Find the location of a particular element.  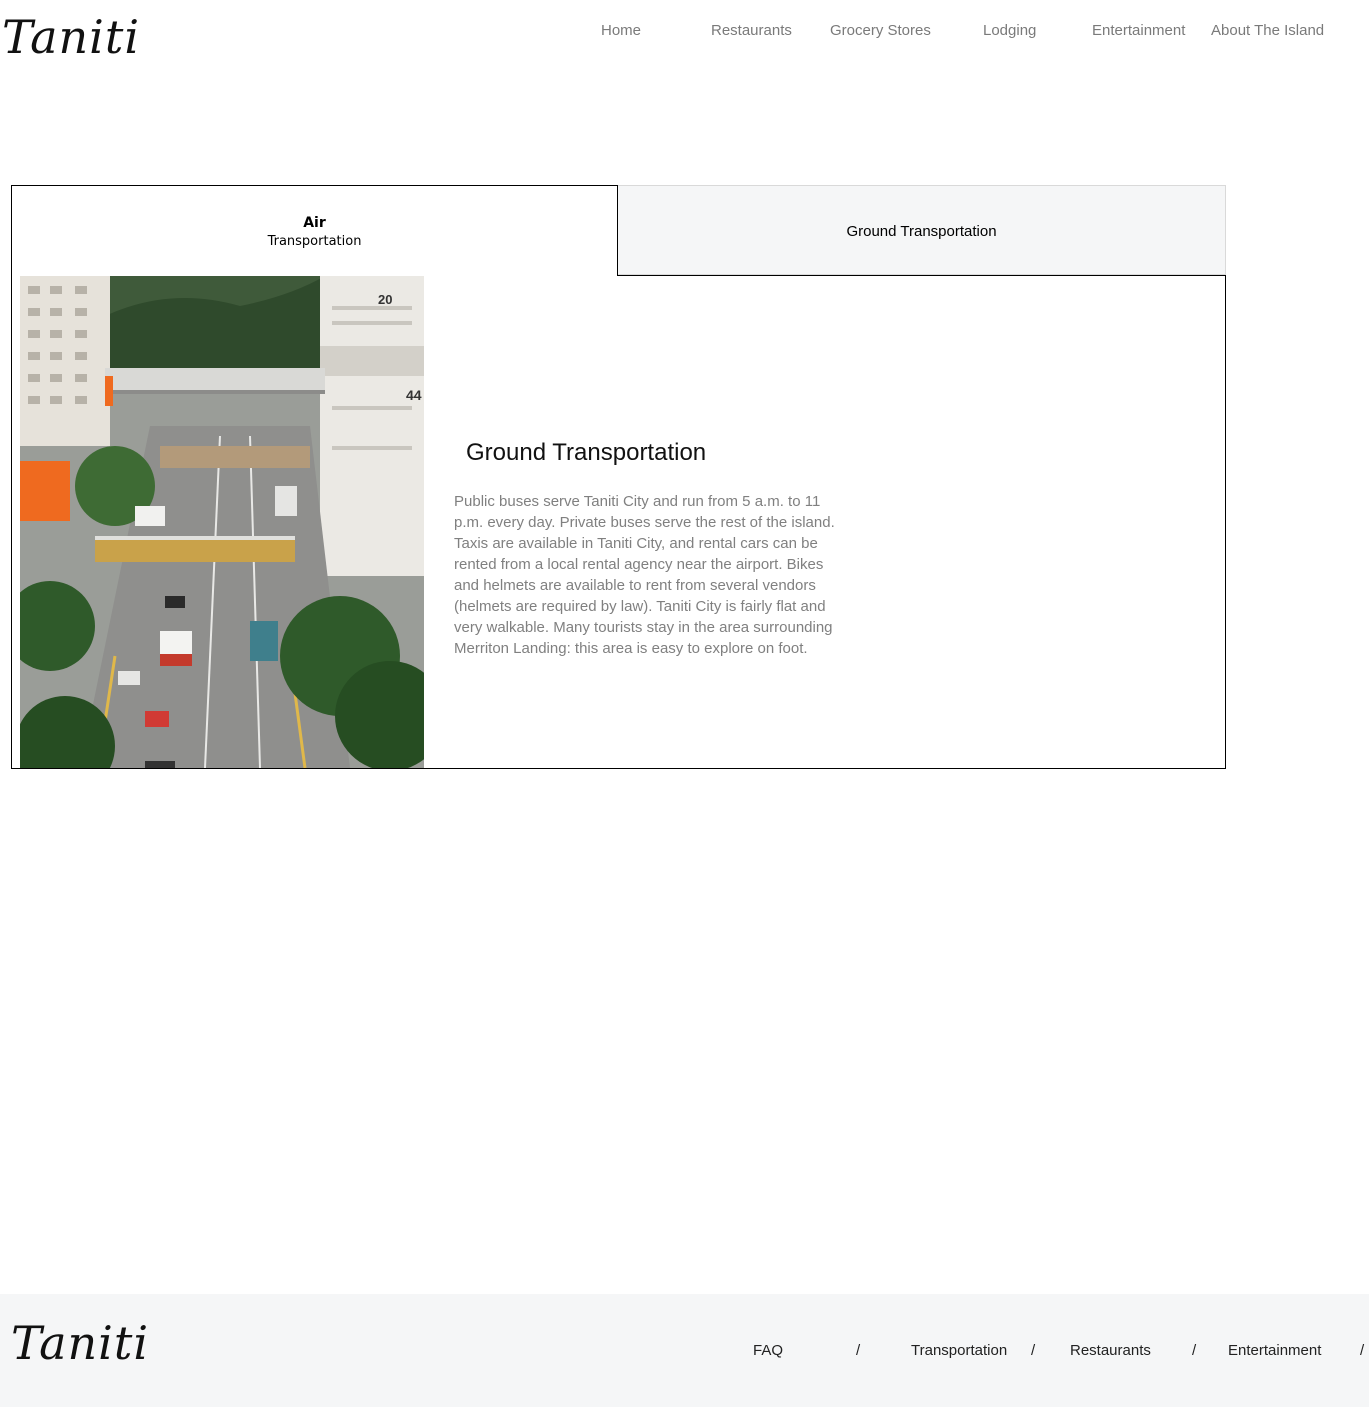

panel-divider is located at coordinates (921, 275).